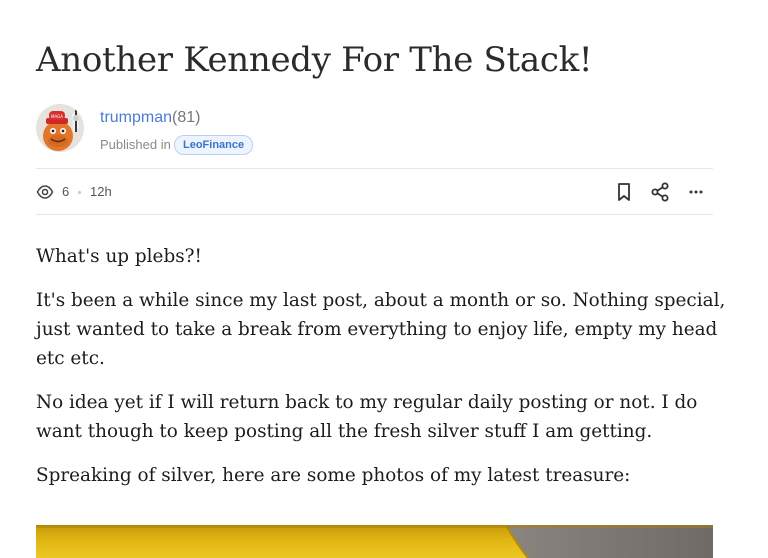 This screenshot has width=768, height=558. I want to click on views-count: 6, so click(66, 191).